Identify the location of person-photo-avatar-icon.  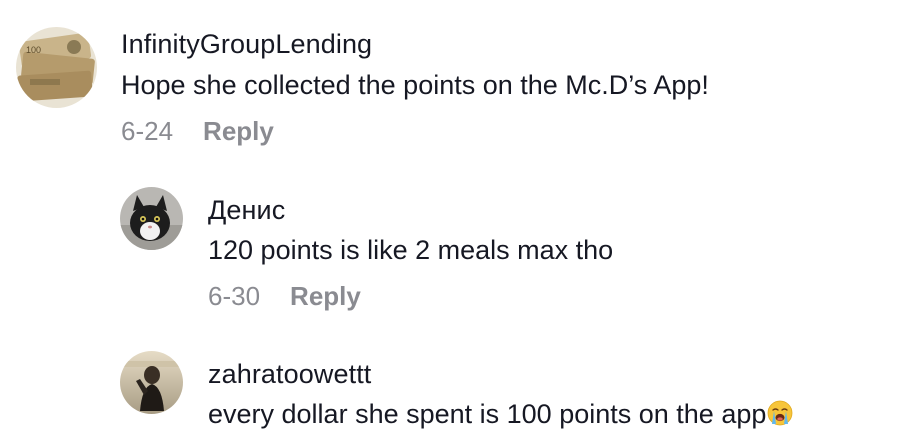
(151, 382).